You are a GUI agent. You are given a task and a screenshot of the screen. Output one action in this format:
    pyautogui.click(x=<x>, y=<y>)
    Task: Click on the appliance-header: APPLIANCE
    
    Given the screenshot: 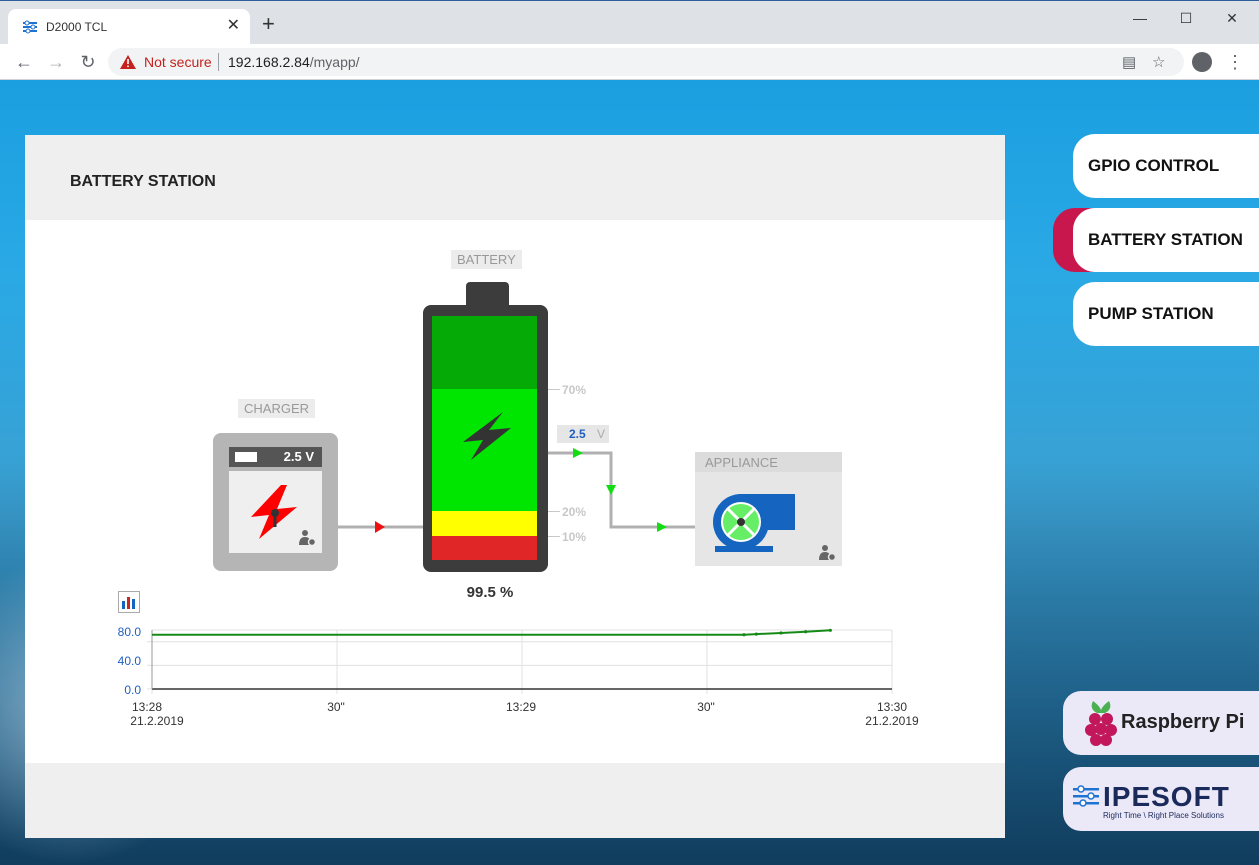 What is the action you would take?
    pyautogui.click(x=768, y=462)
    